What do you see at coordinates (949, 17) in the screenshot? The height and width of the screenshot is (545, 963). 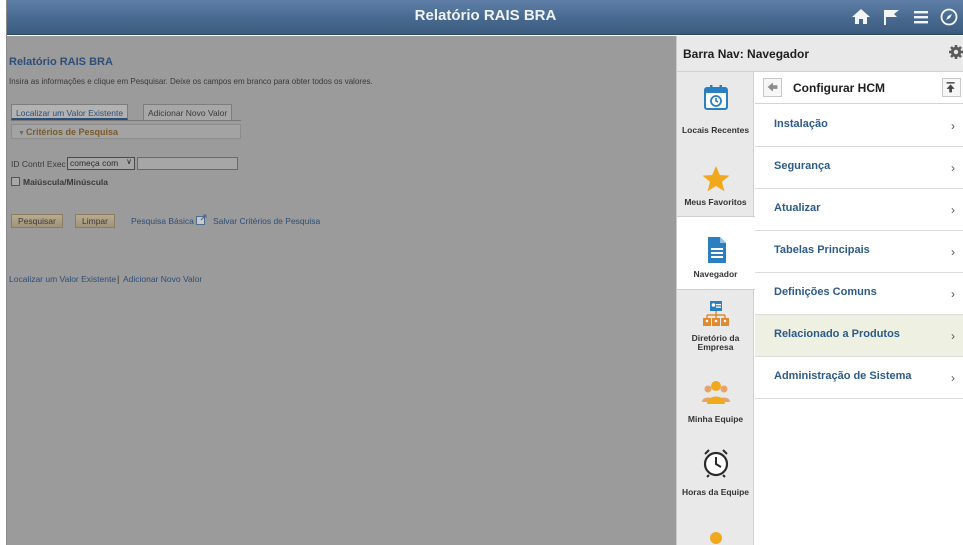 I see `compass-icon` at bounding box center [949, 17].